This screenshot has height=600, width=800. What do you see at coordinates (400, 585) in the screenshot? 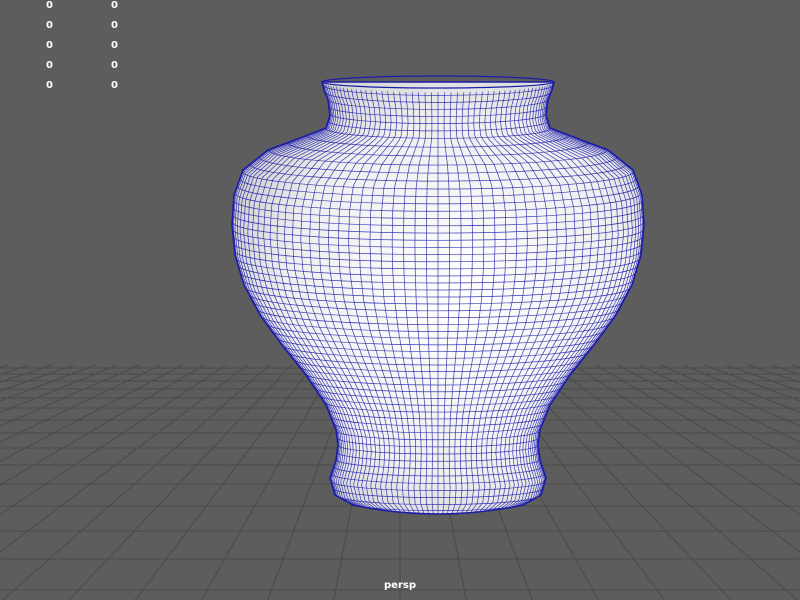
I see `camera-name-label: persp` at bounding box center [400, 585].